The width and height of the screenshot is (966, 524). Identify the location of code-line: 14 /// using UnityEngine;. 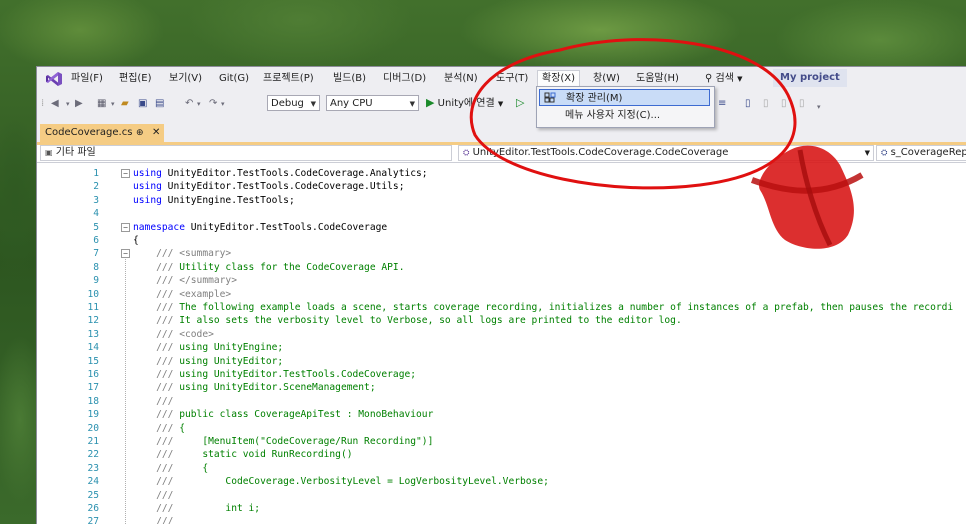
(501, 347).